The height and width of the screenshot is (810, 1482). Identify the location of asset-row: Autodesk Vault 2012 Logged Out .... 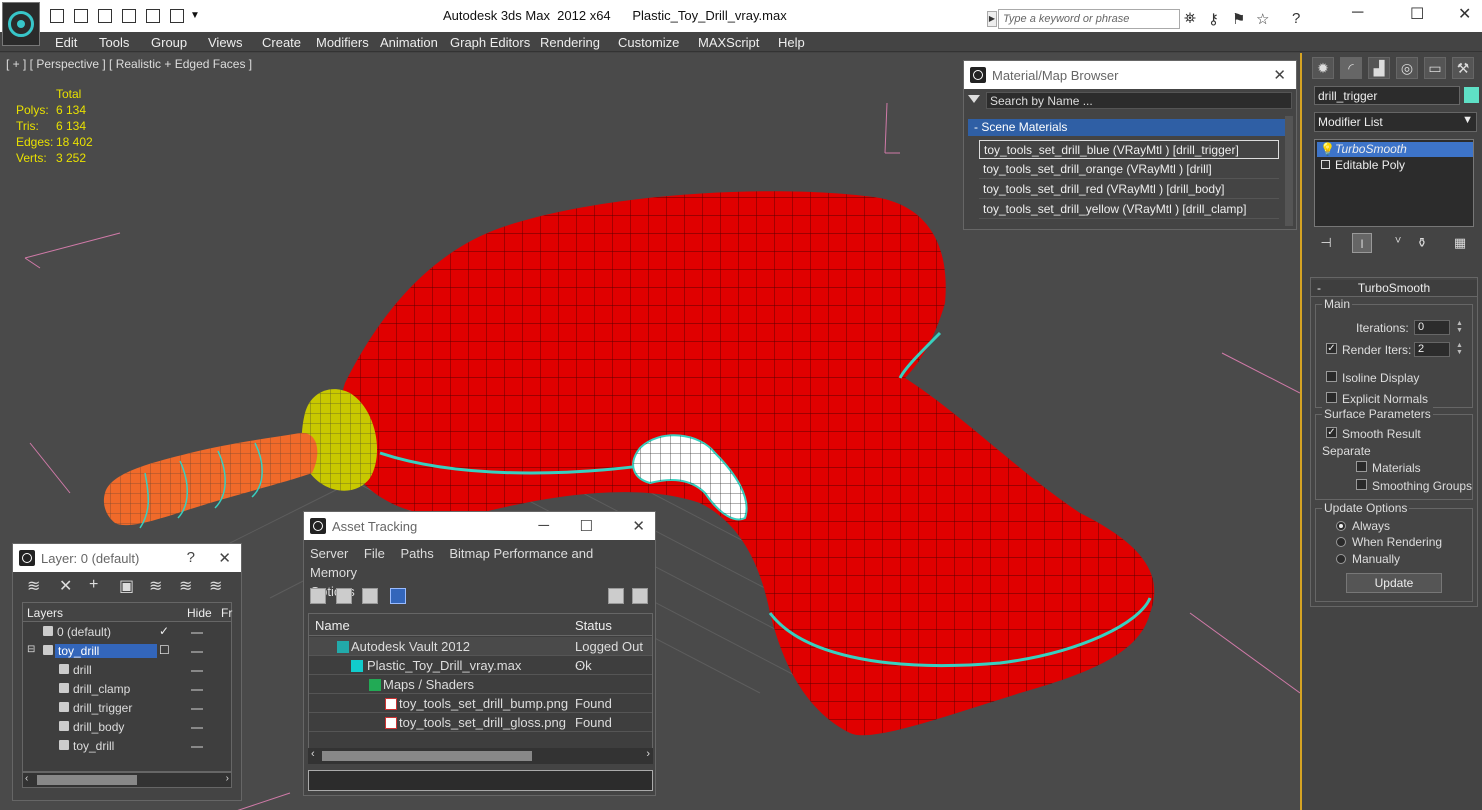
(480, 653).